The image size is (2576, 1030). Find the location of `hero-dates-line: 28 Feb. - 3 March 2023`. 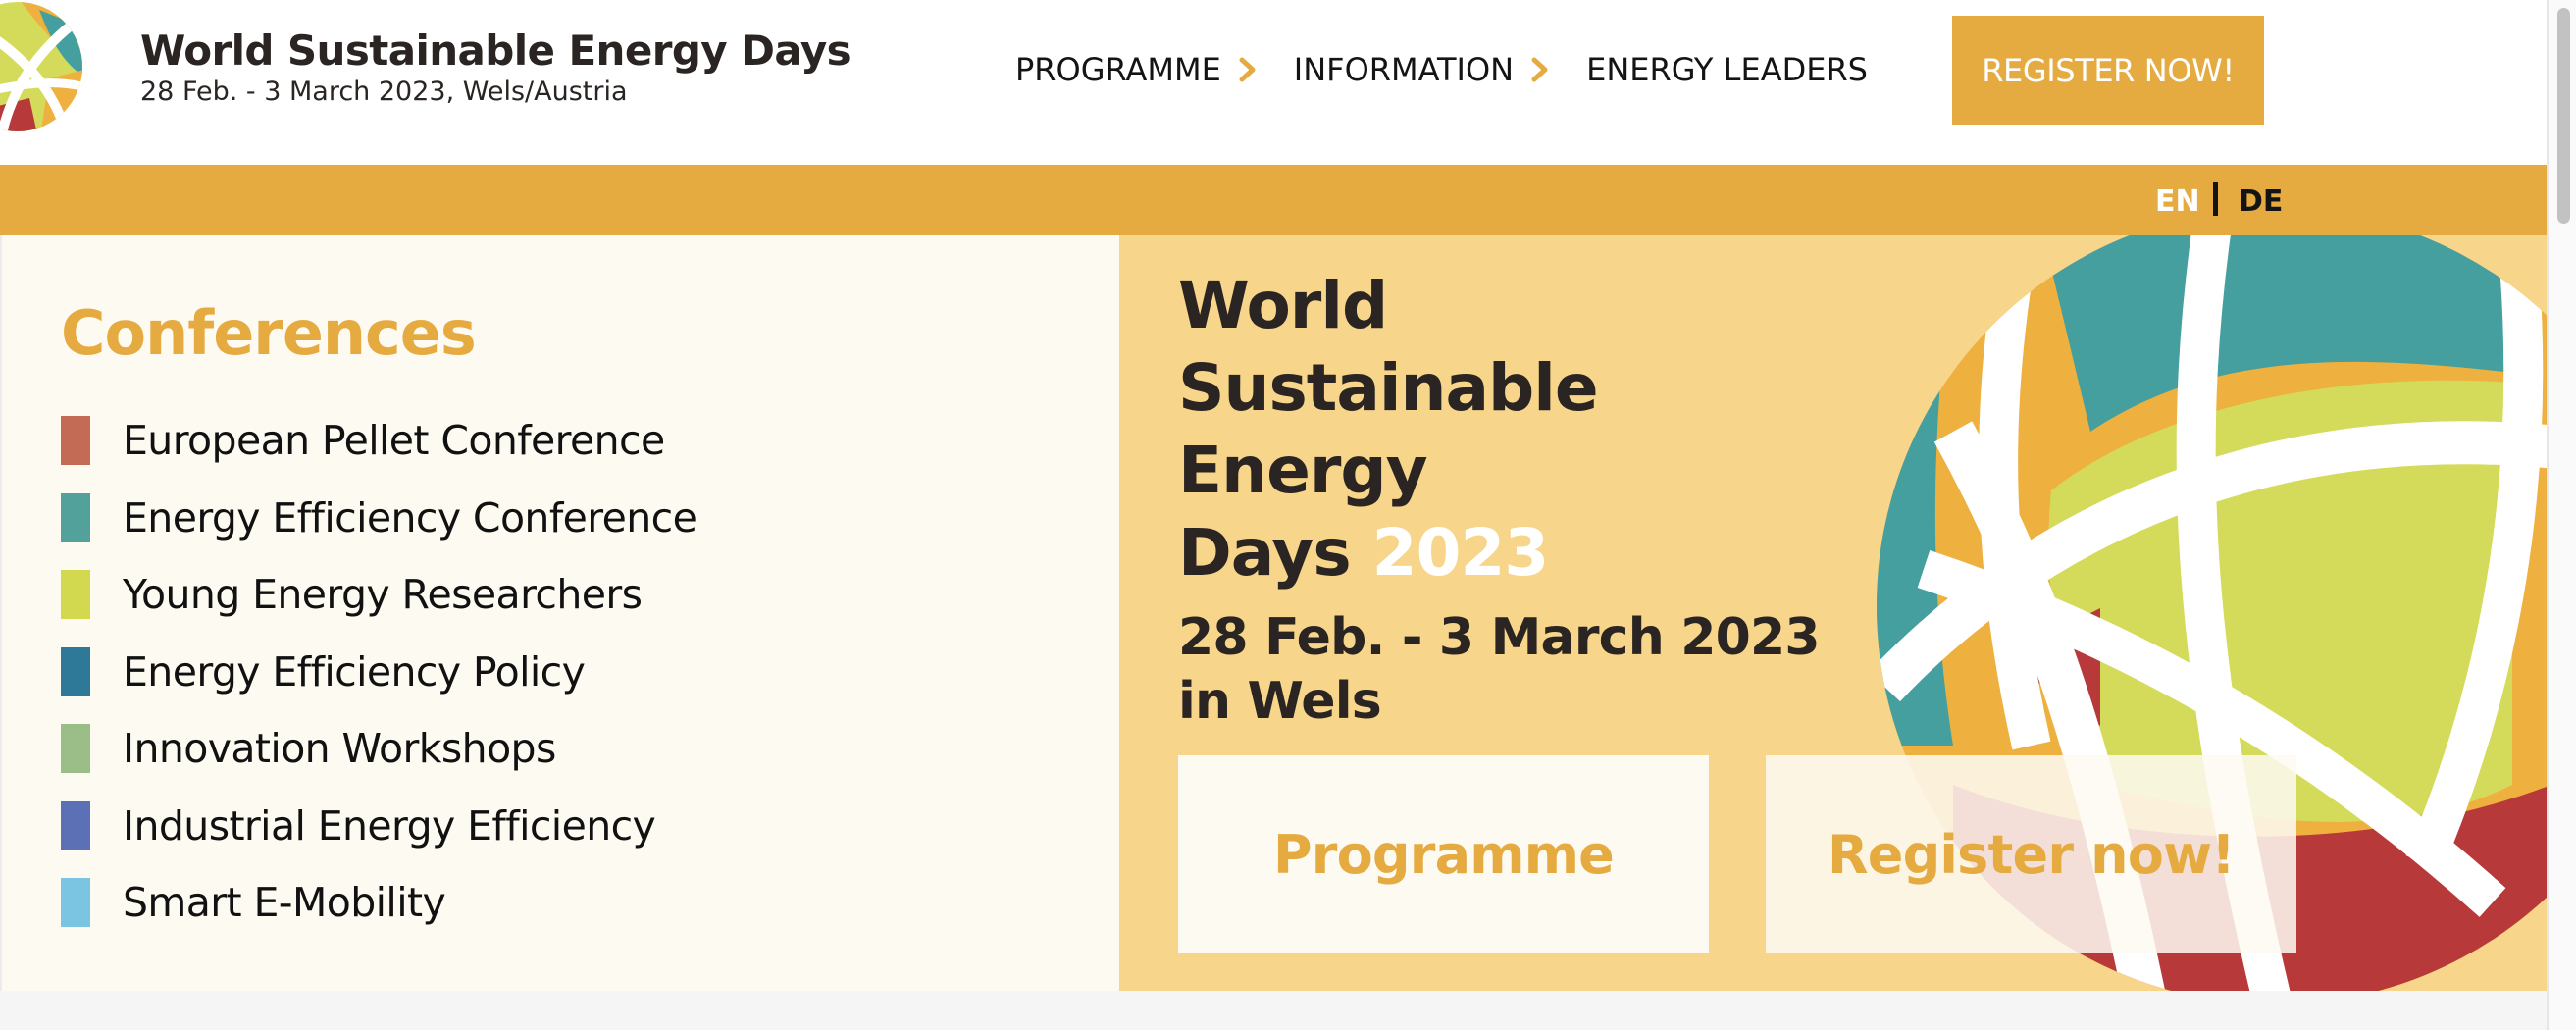

hero-dates-line: 28 Feb. - 3 March 2023 is located at coordinates (1499, 637).